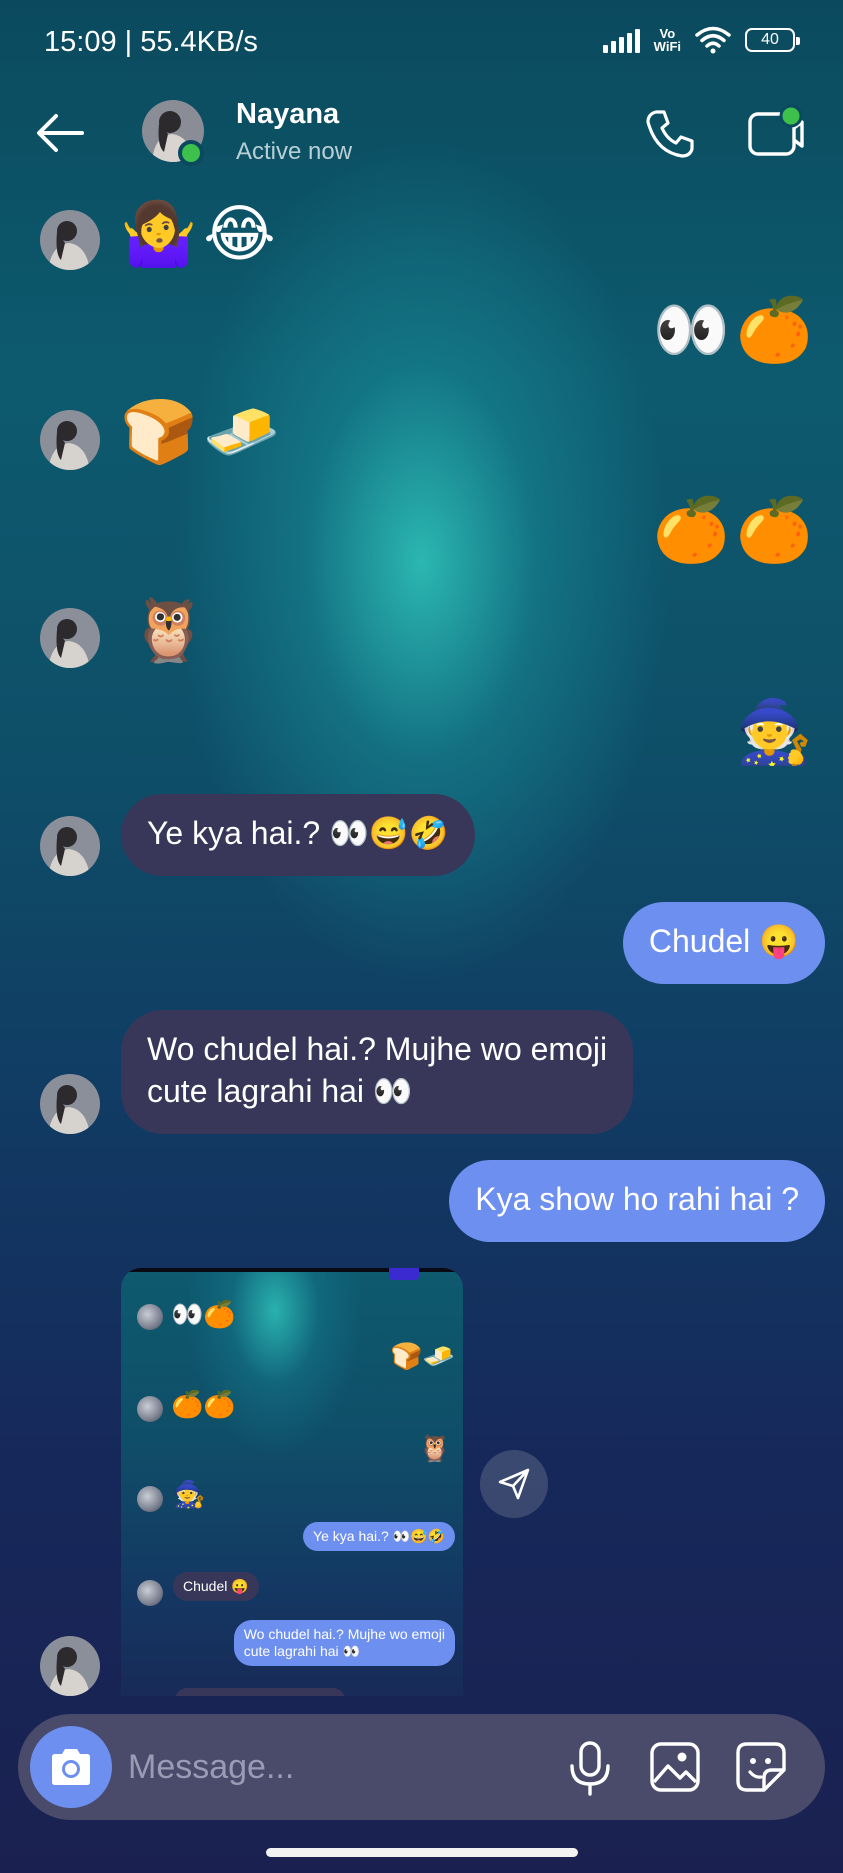  I want to click on battery-indicator: 40, so click(772, 40).